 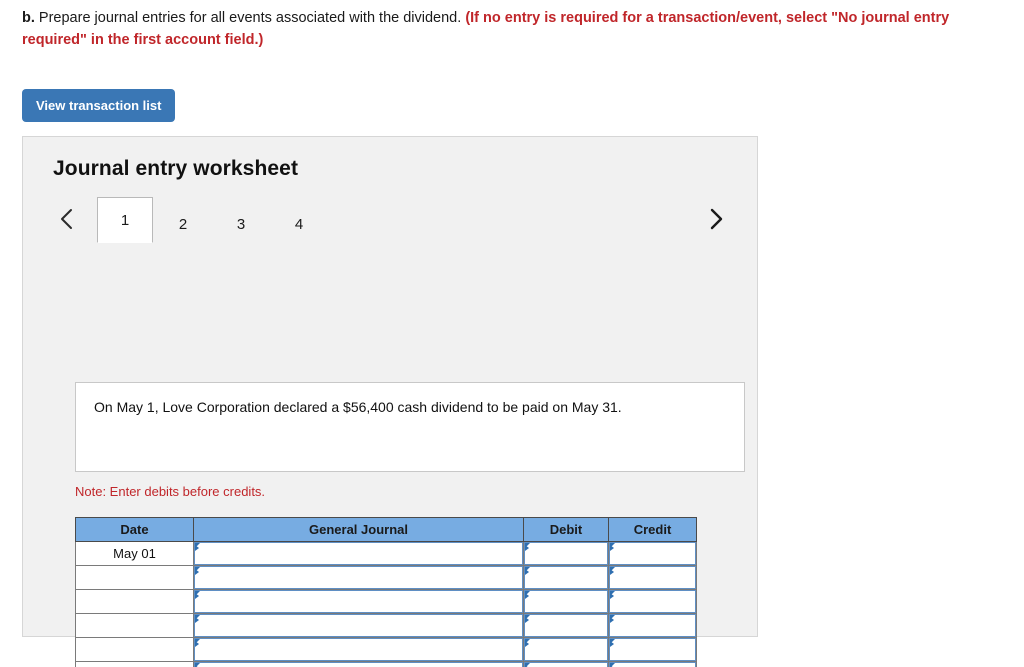 What do you see at coordinates (716, 219) in the screenshot?
I see `chevron-right-icon` at bounding box center [716, 219].